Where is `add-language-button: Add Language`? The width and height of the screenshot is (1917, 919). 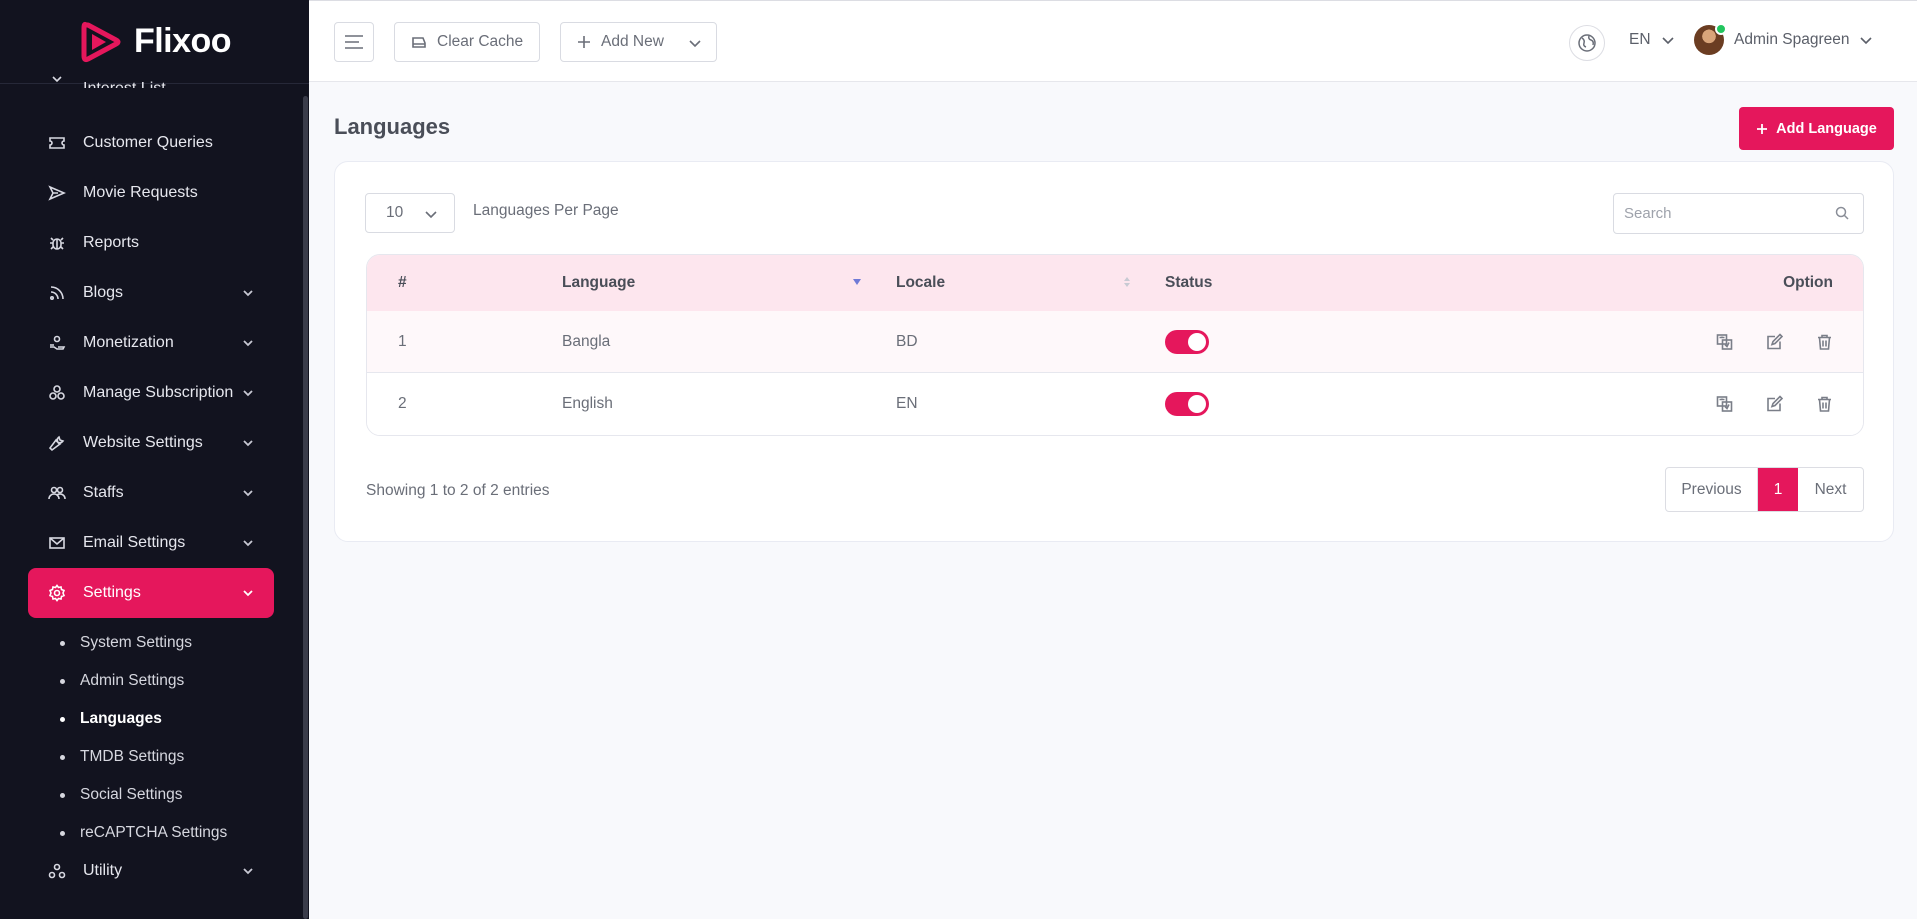 add-language-button: Add Language is located at coordinates (1816, 128).